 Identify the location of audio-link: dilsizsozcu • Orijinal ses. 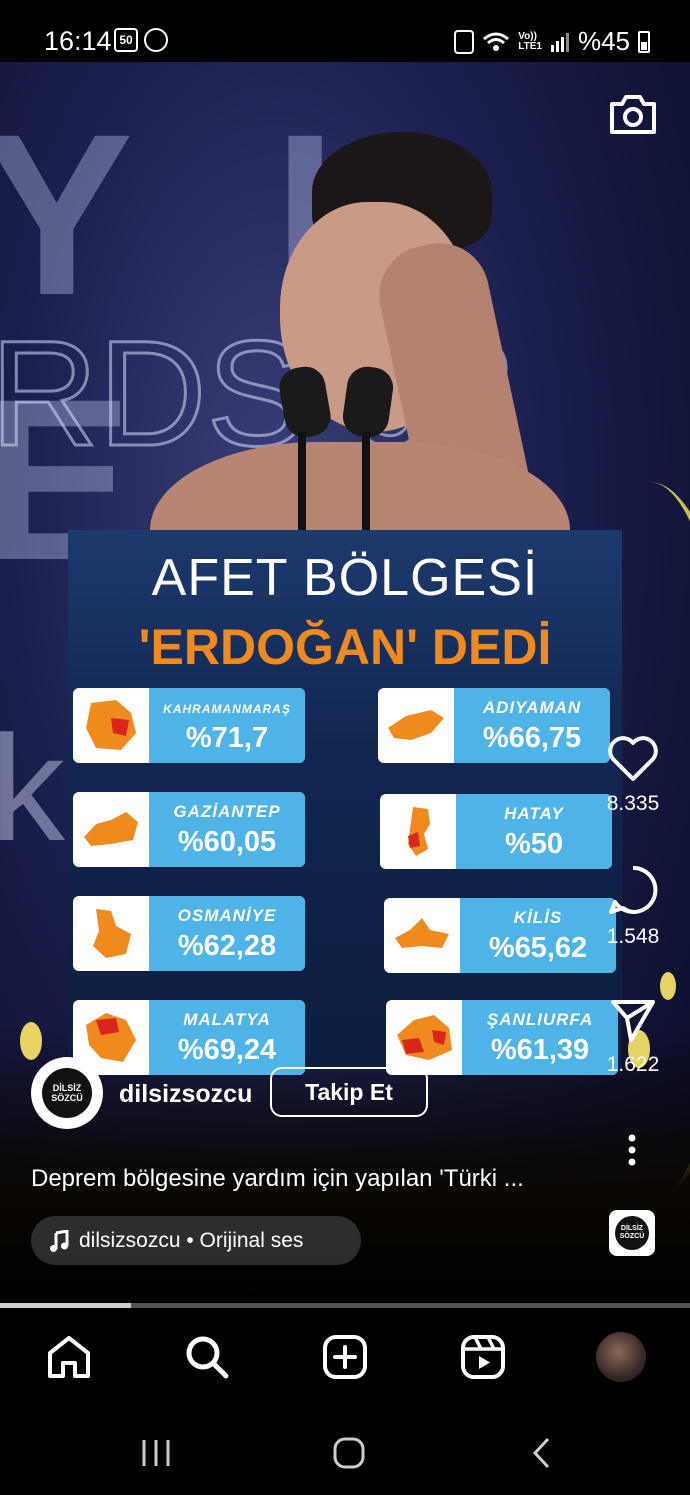
(196, 1240).